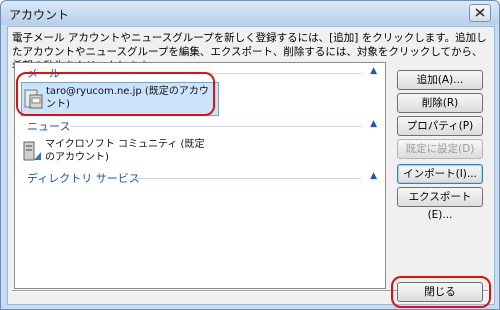 This screenshot has height=310, width=500. Describe the element at coordinates (440, 103) in the screenshot. I see `remove-button: 削除(R)` at that location.